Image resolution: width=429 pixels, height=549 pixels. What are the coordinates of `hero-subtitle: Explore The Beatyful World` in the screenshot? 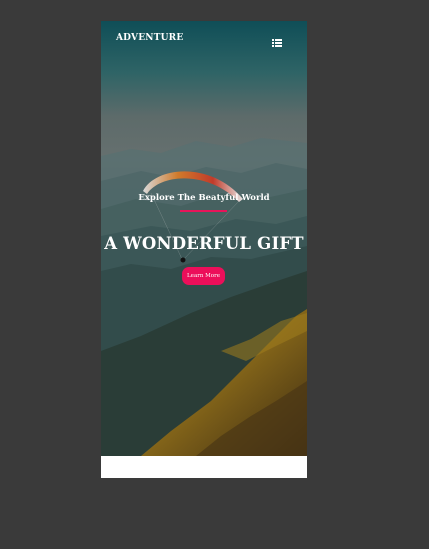 It's located at (204, 198).